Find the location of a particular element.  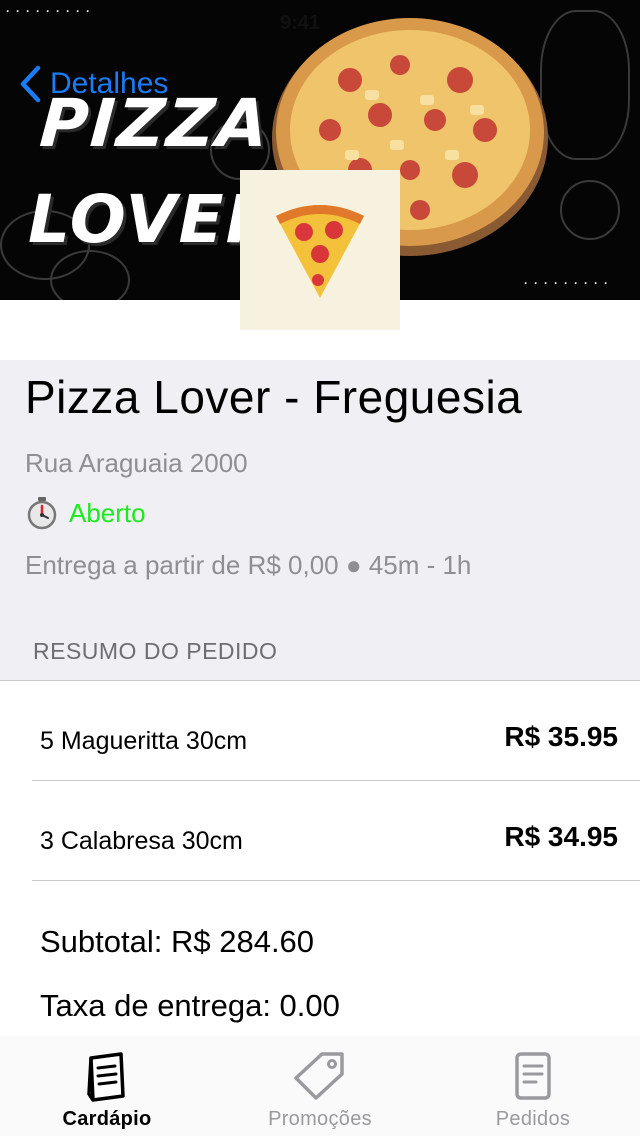

order-item-label: 5 Magueritta 30cm is located at coordinates (144, 741).